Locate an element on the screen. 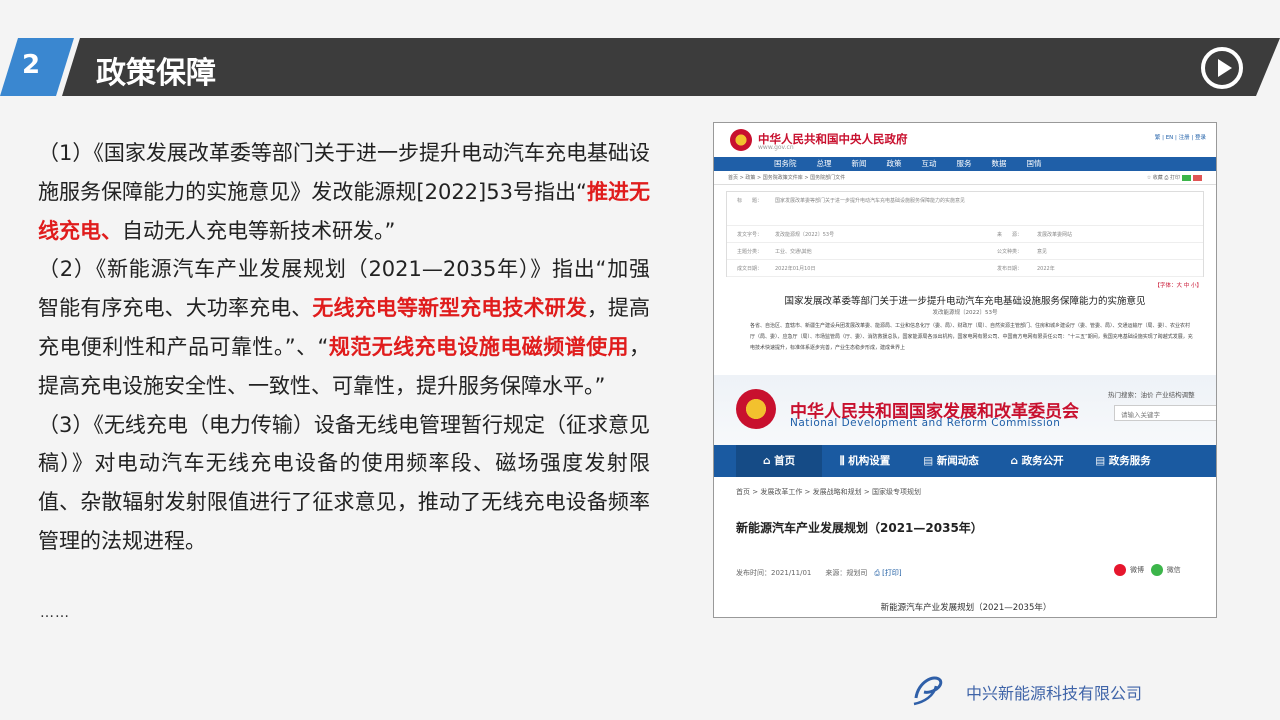 This screenshot has width=1280, height=720. gov-breadcrumb: 首页 > 政策 > 国务院政策文件库 > 国务院部门文件 ☆ 收藏 ⎙ 打印 is located at coordinates (965, 178).